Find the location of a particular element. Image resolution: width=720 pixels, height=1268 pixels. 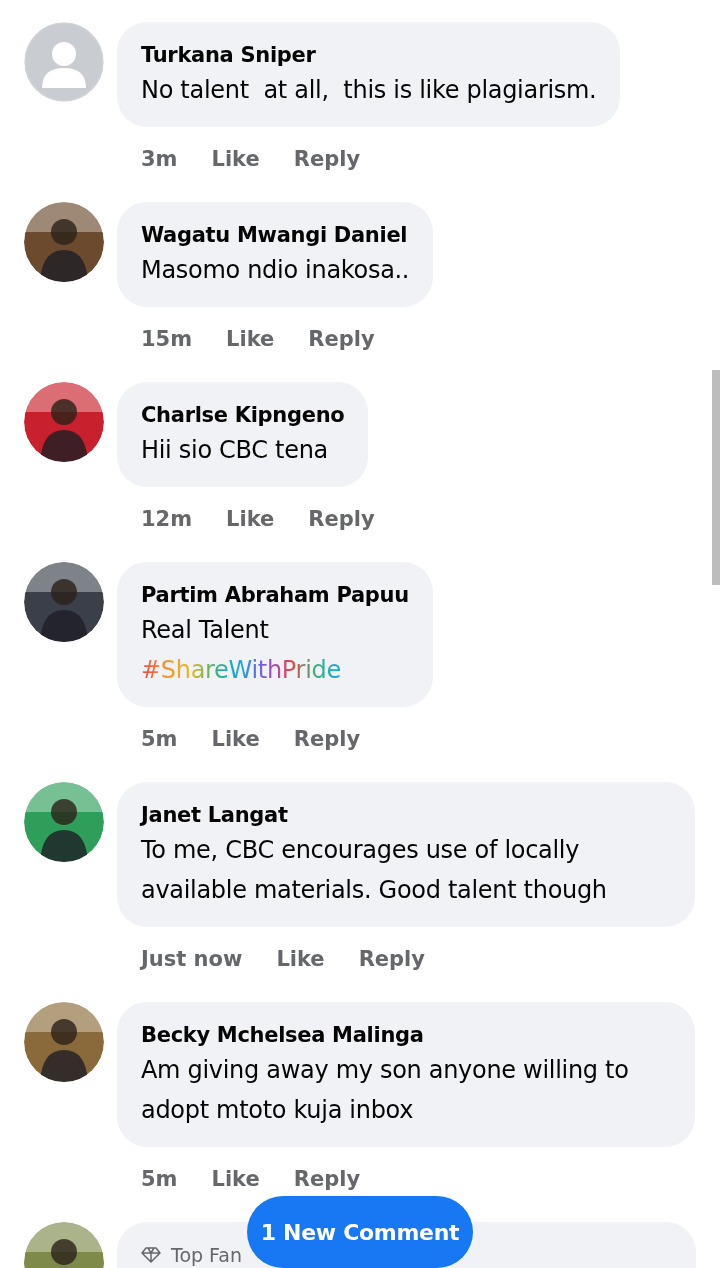

scrollbar is located at coordinates (716, 477).